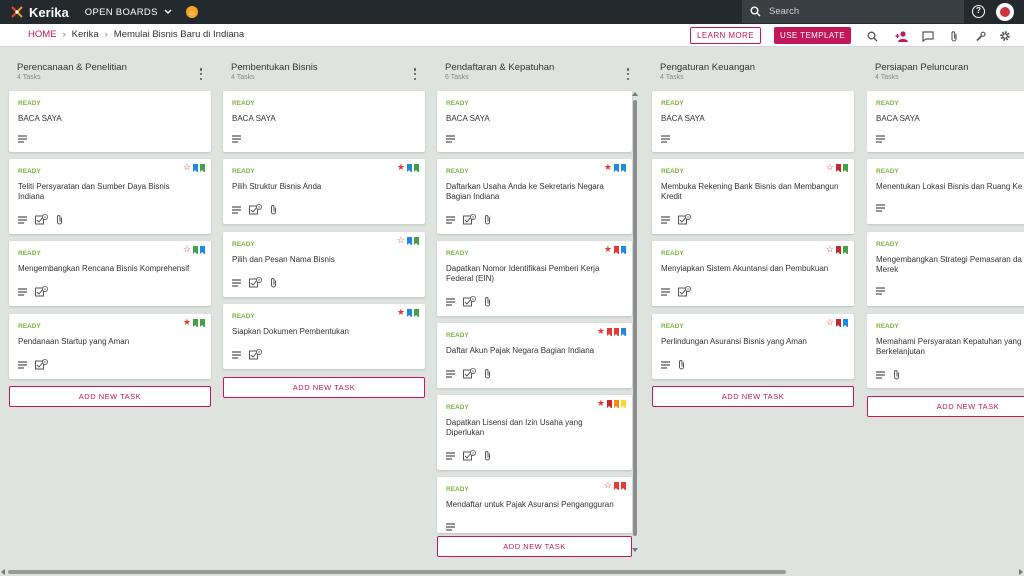 This screenshot has height=576, width=1024. I want to click on scroll-up-icon, so click(635, 94).